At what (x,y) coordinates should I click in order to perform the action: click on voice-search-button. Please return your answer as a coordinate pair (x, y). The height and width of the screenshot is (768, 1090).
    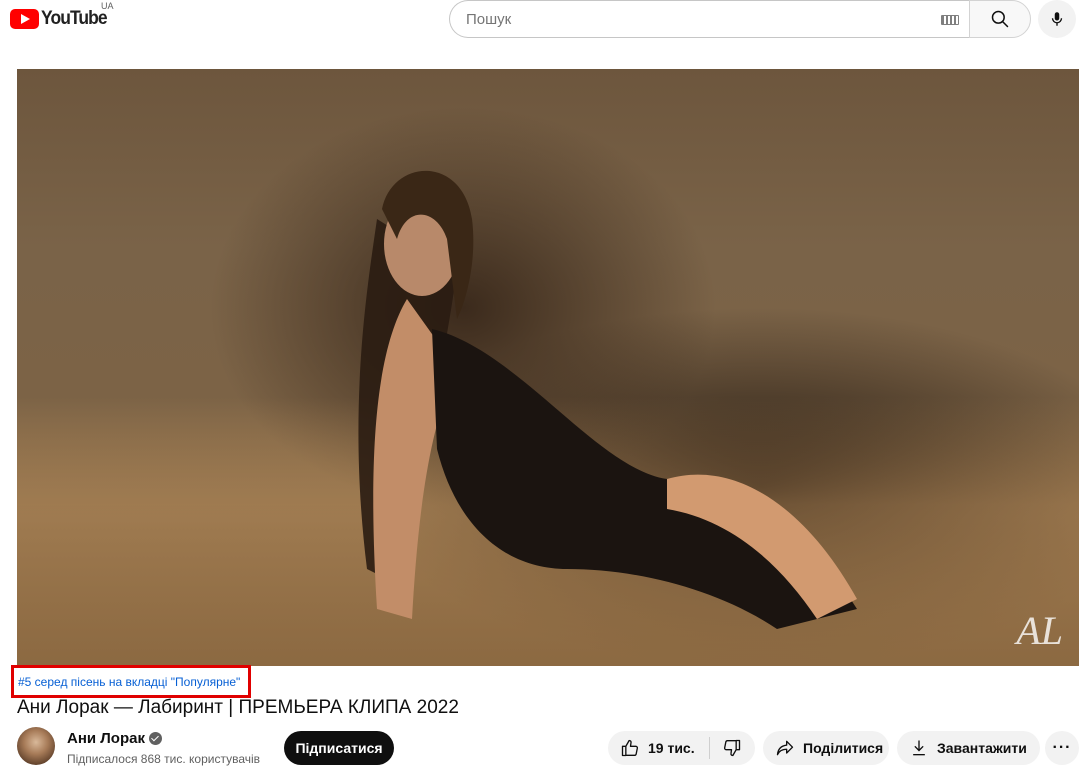
    Looking at the image, I should click on (1057, 19).